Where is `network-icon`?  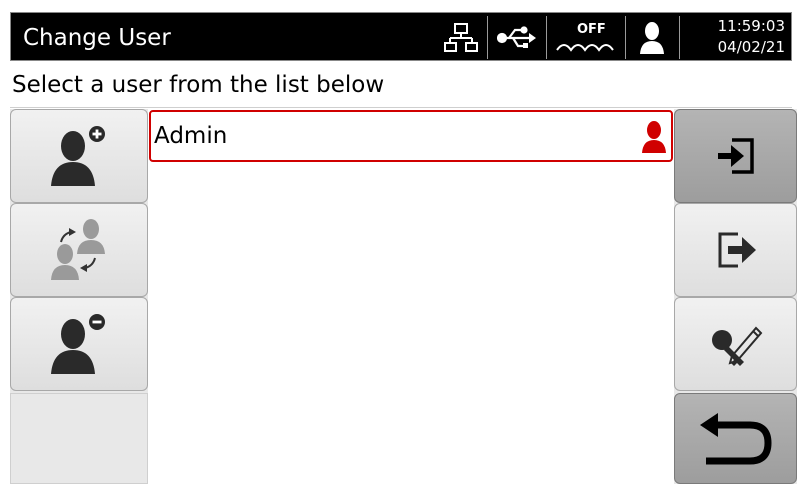 network-icon is located at coordinates (461, 37).